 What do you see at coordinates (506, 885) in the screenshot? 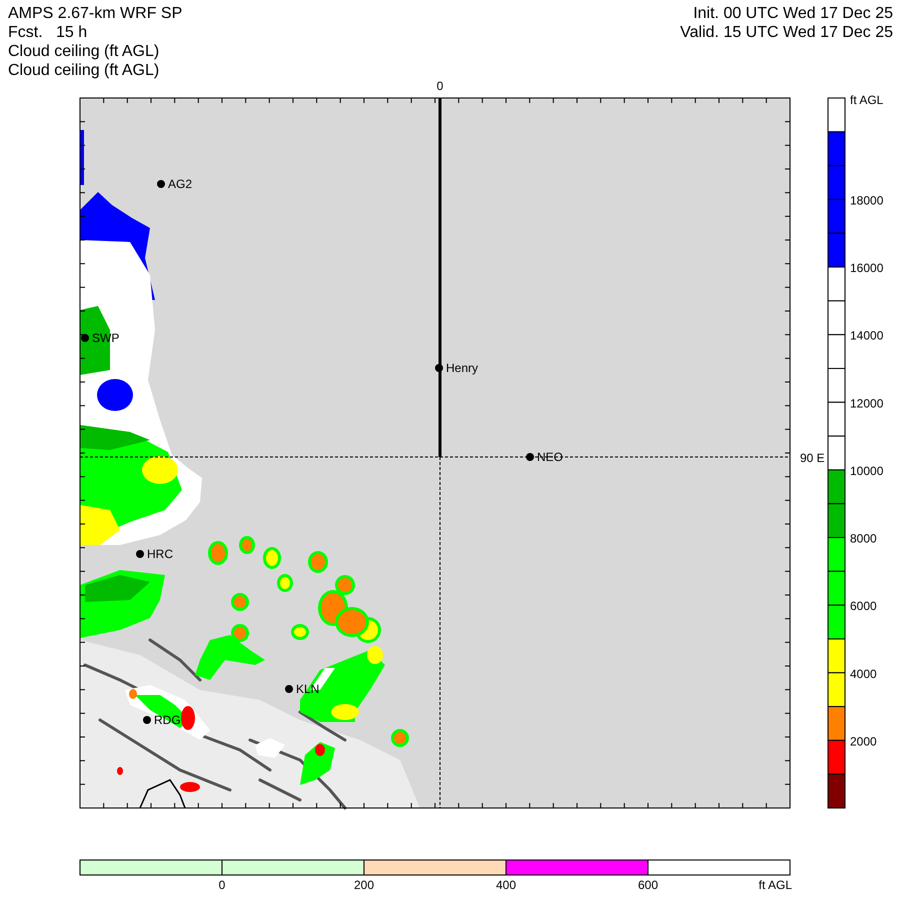
I see `legend-tick-label: 400` at bounding box center [506, 885].